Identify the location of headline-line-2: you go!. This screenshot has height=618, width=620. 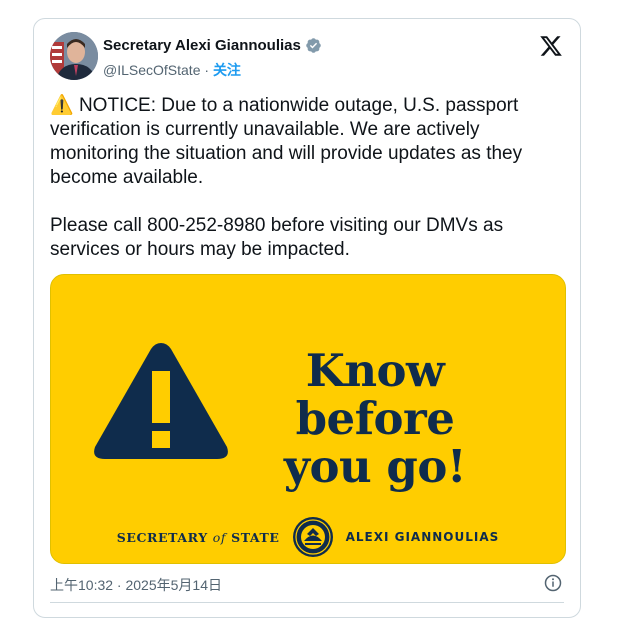
(375, 466).